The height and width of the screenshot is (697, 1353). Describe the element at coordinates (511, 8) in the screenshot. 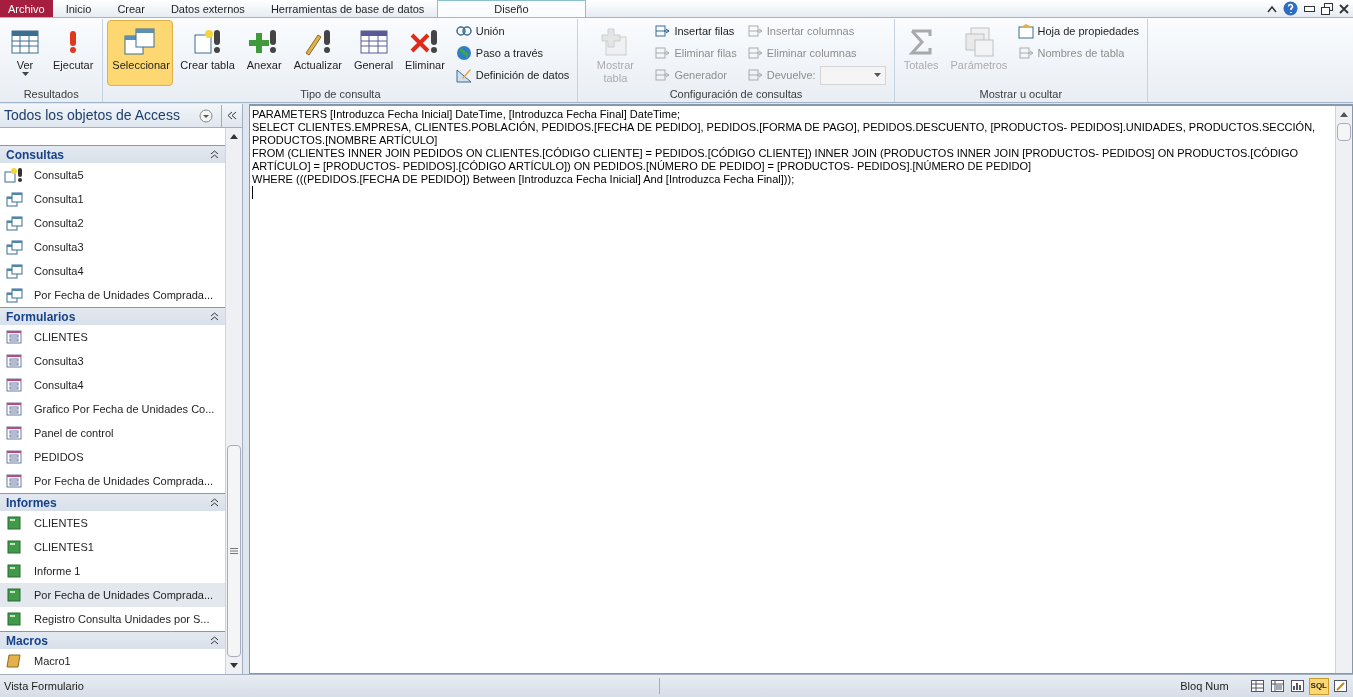

I see `ribbon-tab: Diseño` at that location.